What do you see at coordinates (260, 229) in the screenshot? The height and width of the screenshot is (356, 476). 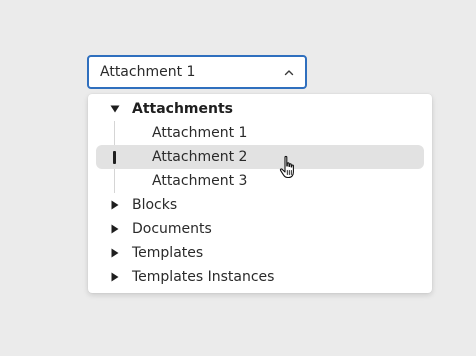 I see `tree-item-documents: Documents` at bounding box center [260, 229].